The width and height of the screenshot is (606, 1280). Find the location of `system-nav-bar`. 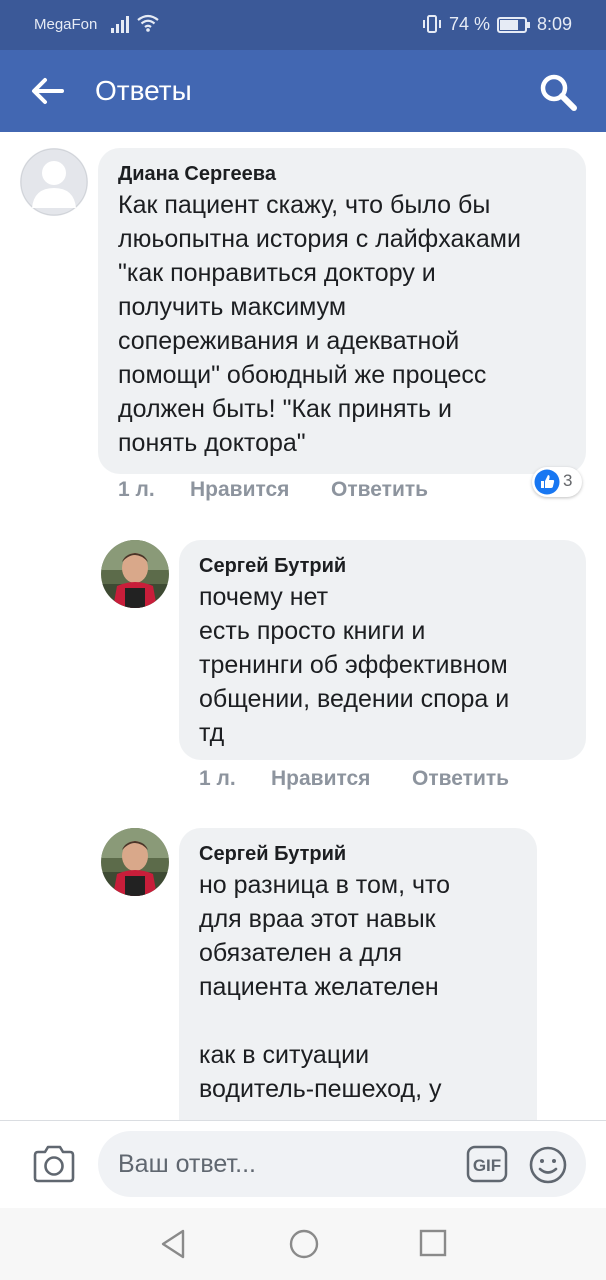

system-nav-bar is located at coordinates (303, 1244).